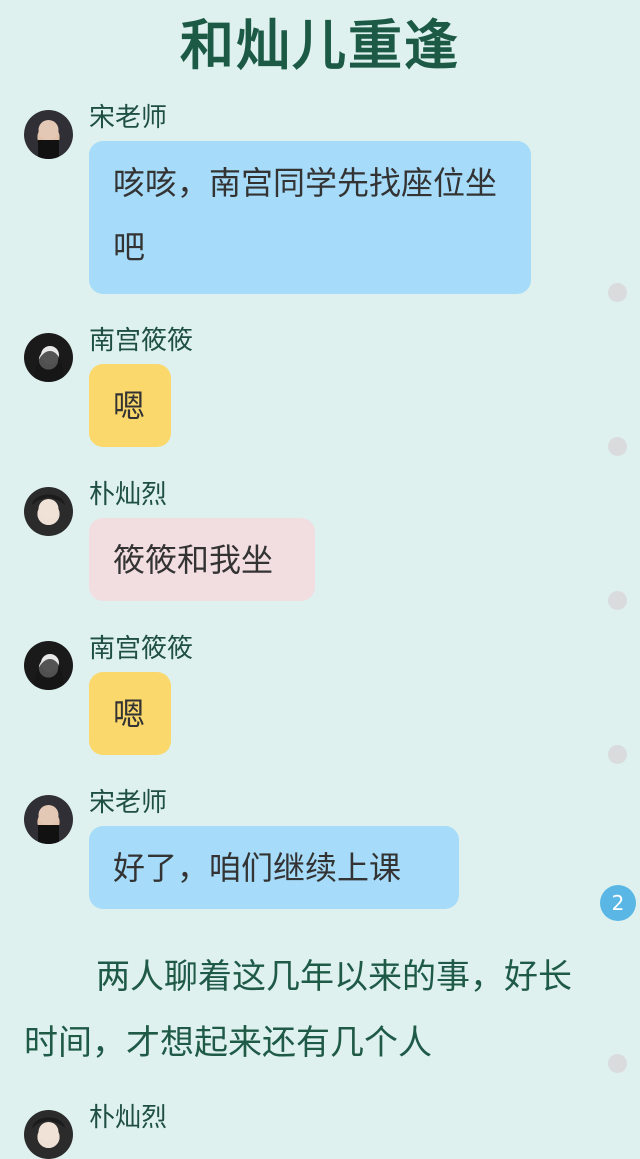 The width and height of the screenshot is (640, 1159). Describe the element at coordinates (320, 45) in the screenshot. I see `page-title: 和灿儿重逢` at that location.